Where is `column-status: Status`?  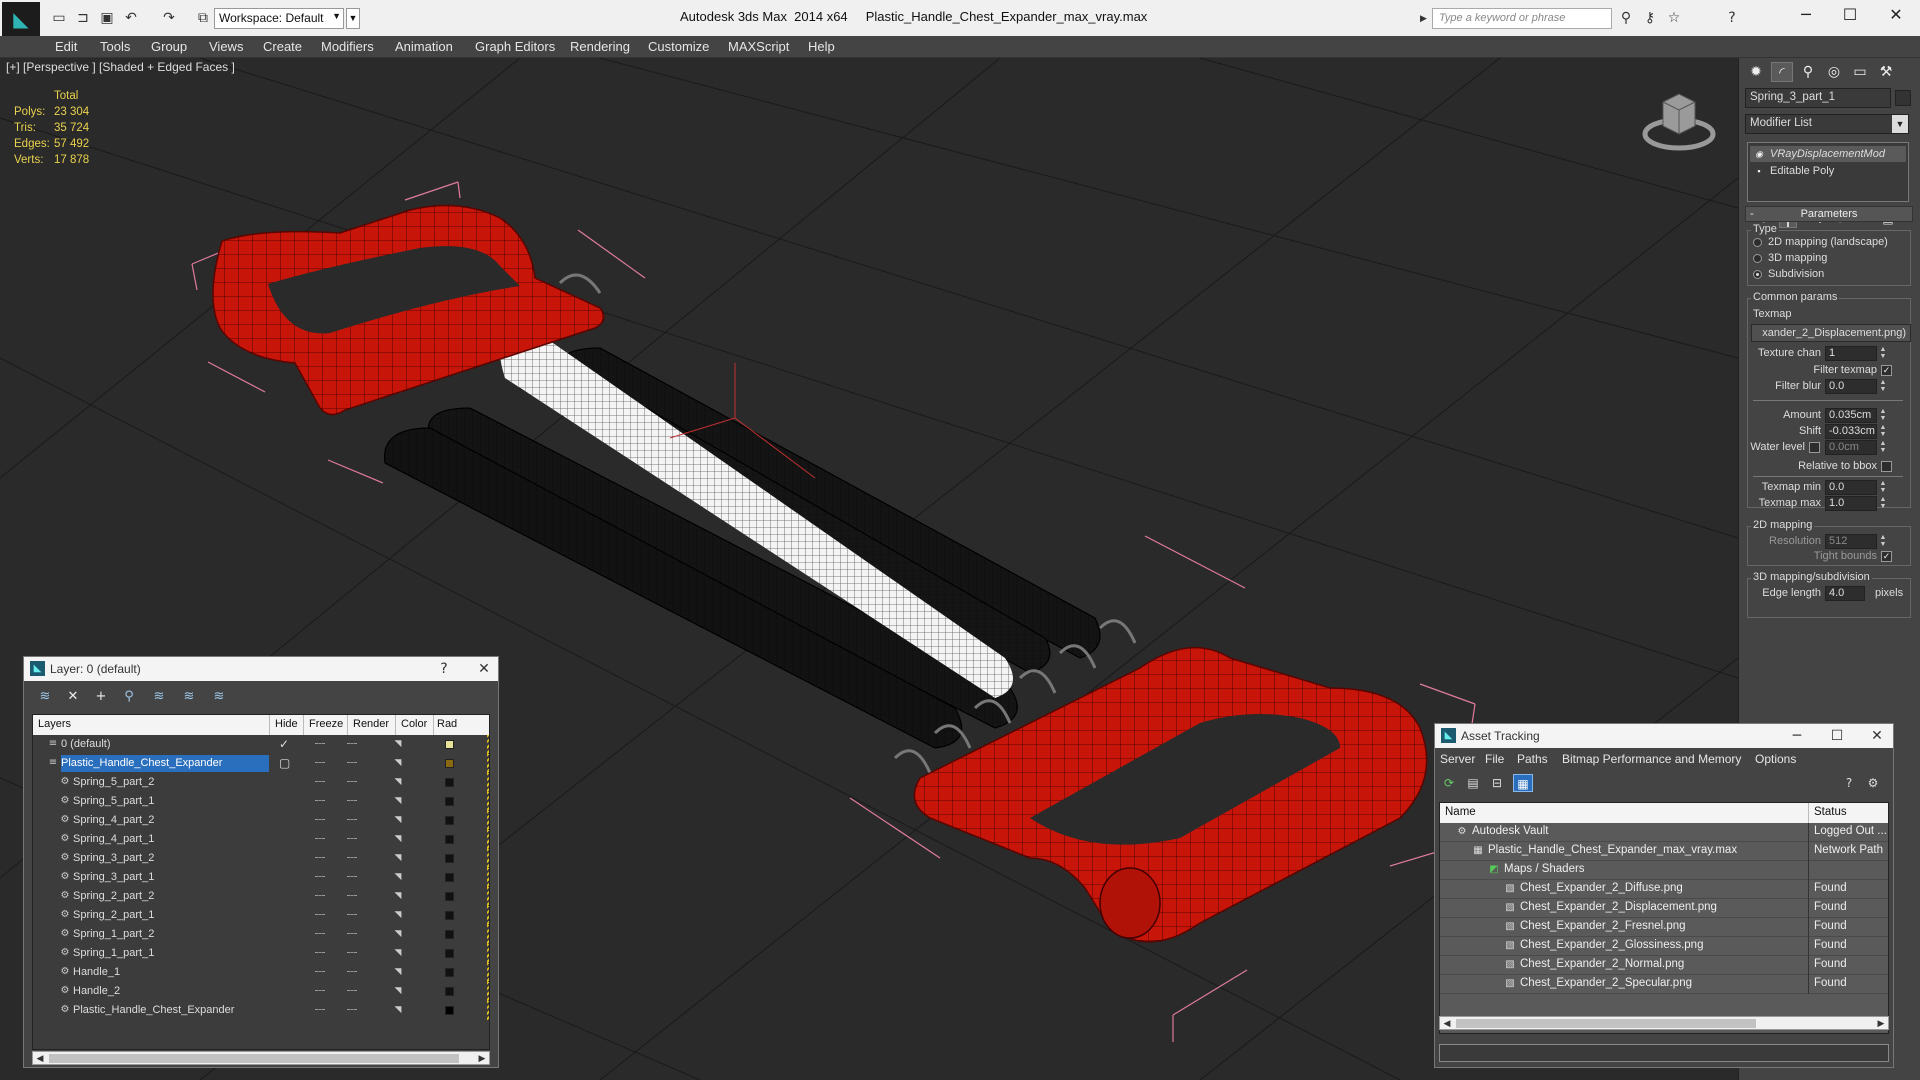
column-status: Status is located at coordinates (1830, 812).